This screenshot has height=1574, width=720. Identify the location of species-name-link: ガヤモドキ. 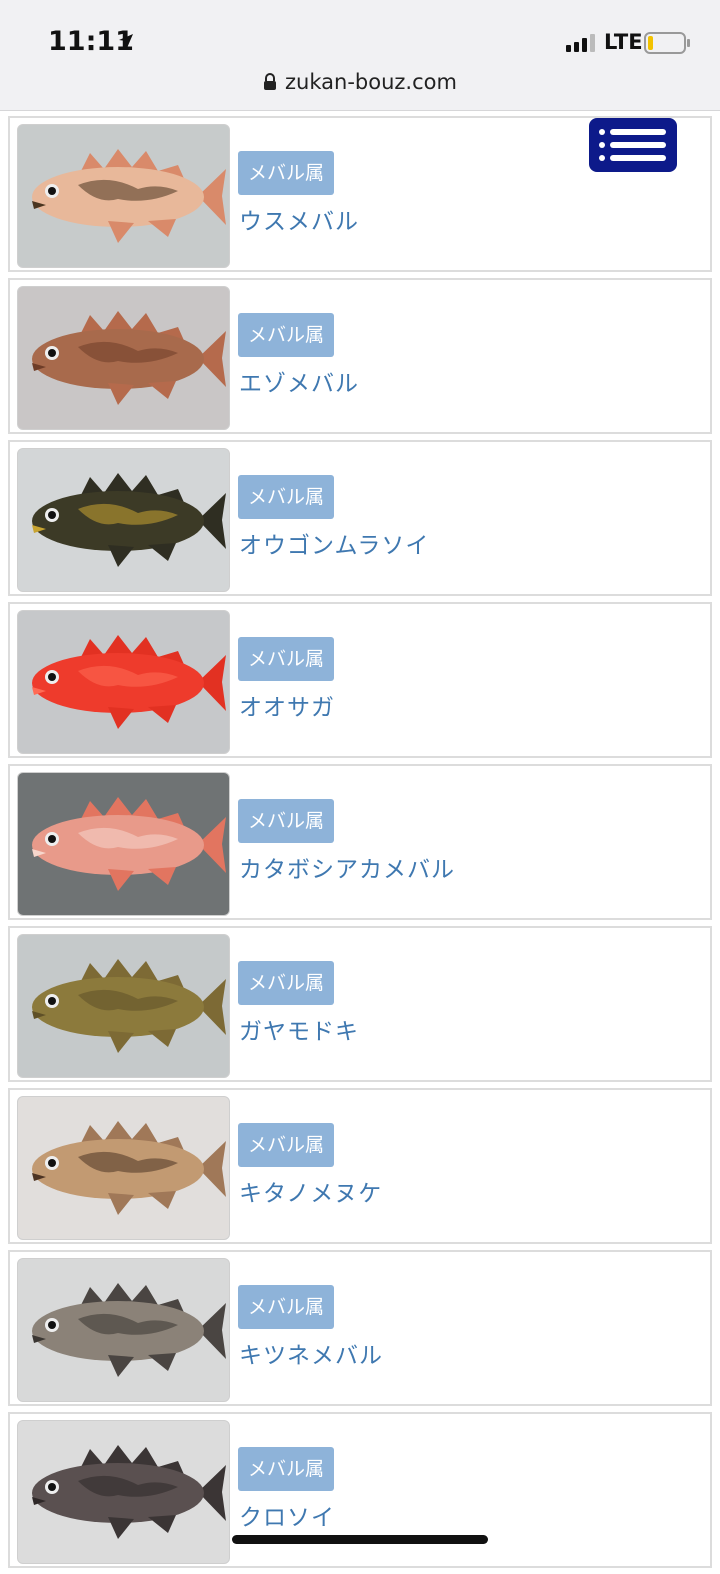
(299, 1029).